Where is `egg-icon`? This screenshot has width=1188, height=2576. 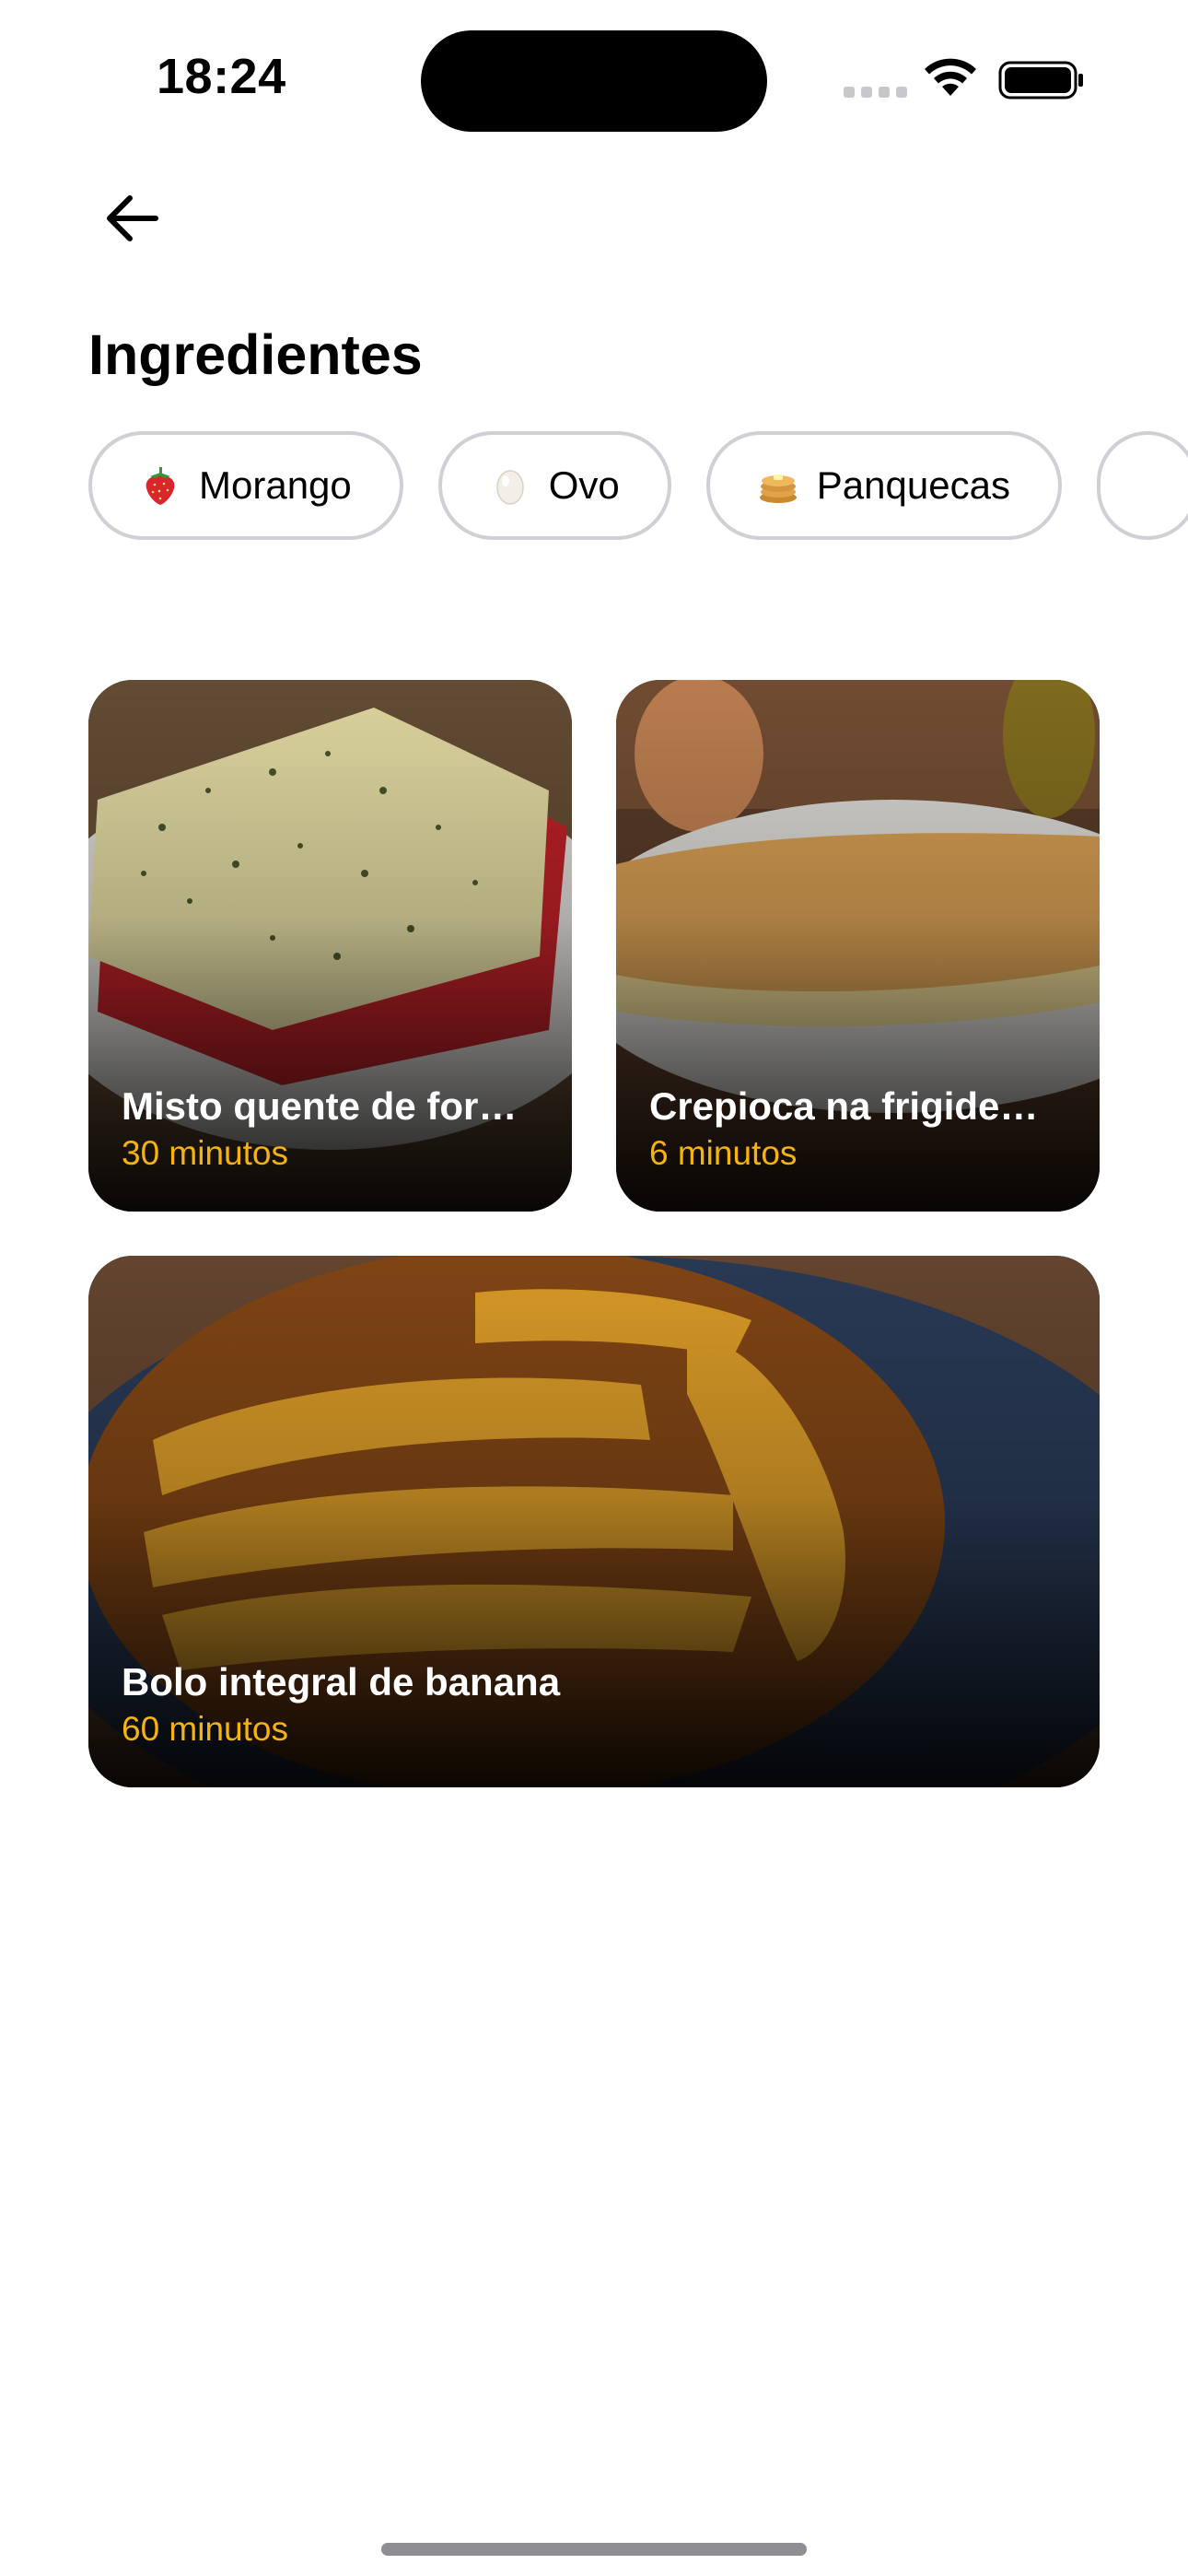 egg-icon is located at coordinates (510, 485).